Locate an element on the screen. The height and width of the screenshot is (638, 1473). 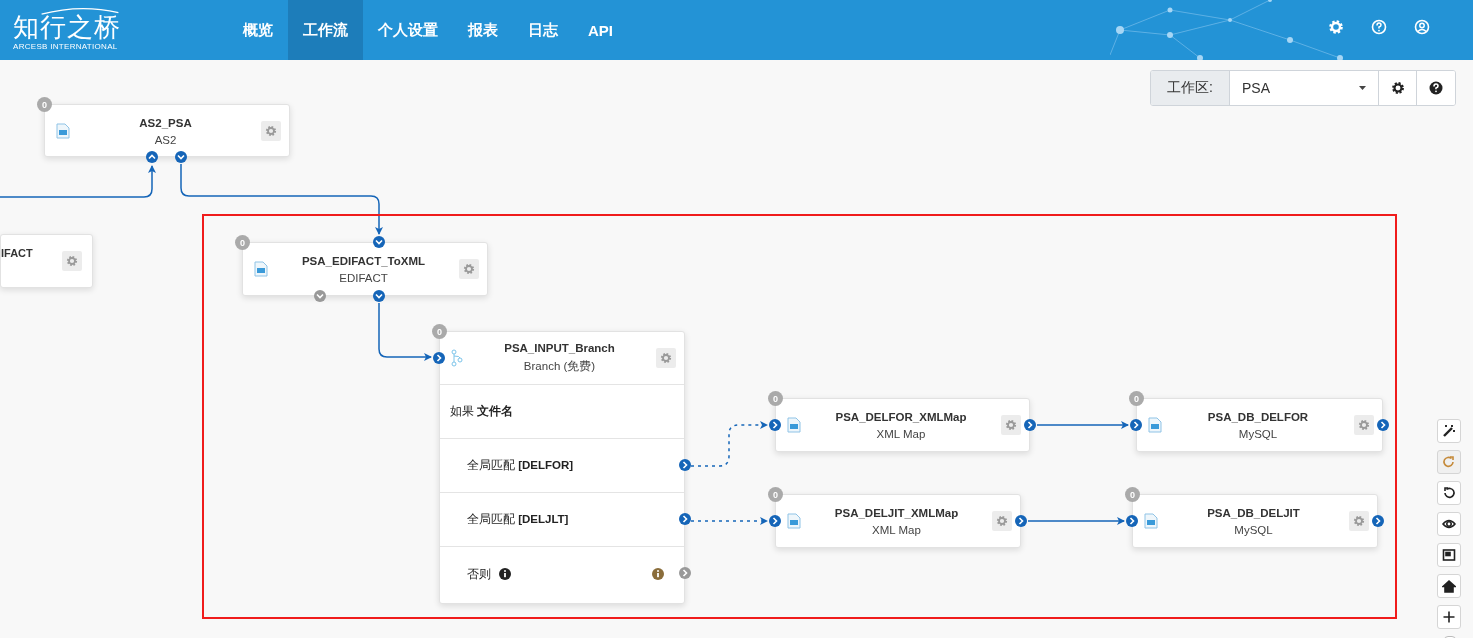
undo-icon is located at coordinates (1449, 493).